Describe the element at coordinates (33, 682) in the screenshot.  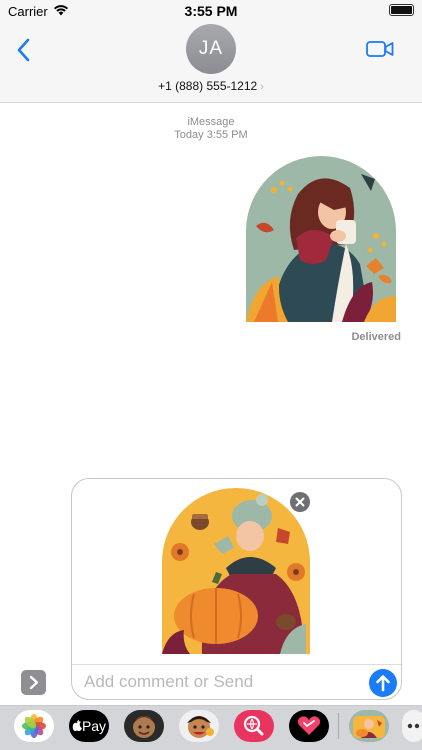
I see `app-drawer-chevron-icon` at that location.